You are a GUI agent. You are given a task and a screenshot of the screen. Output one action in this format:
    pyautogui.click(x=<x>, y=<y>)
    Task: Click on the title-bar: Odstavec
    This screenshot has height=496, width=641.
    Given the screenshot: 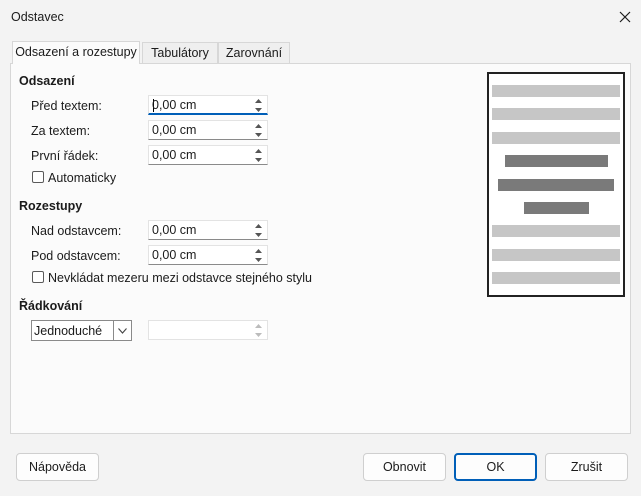 What is the action you would take?
    pyautogui.click(x=320, y=17)
    